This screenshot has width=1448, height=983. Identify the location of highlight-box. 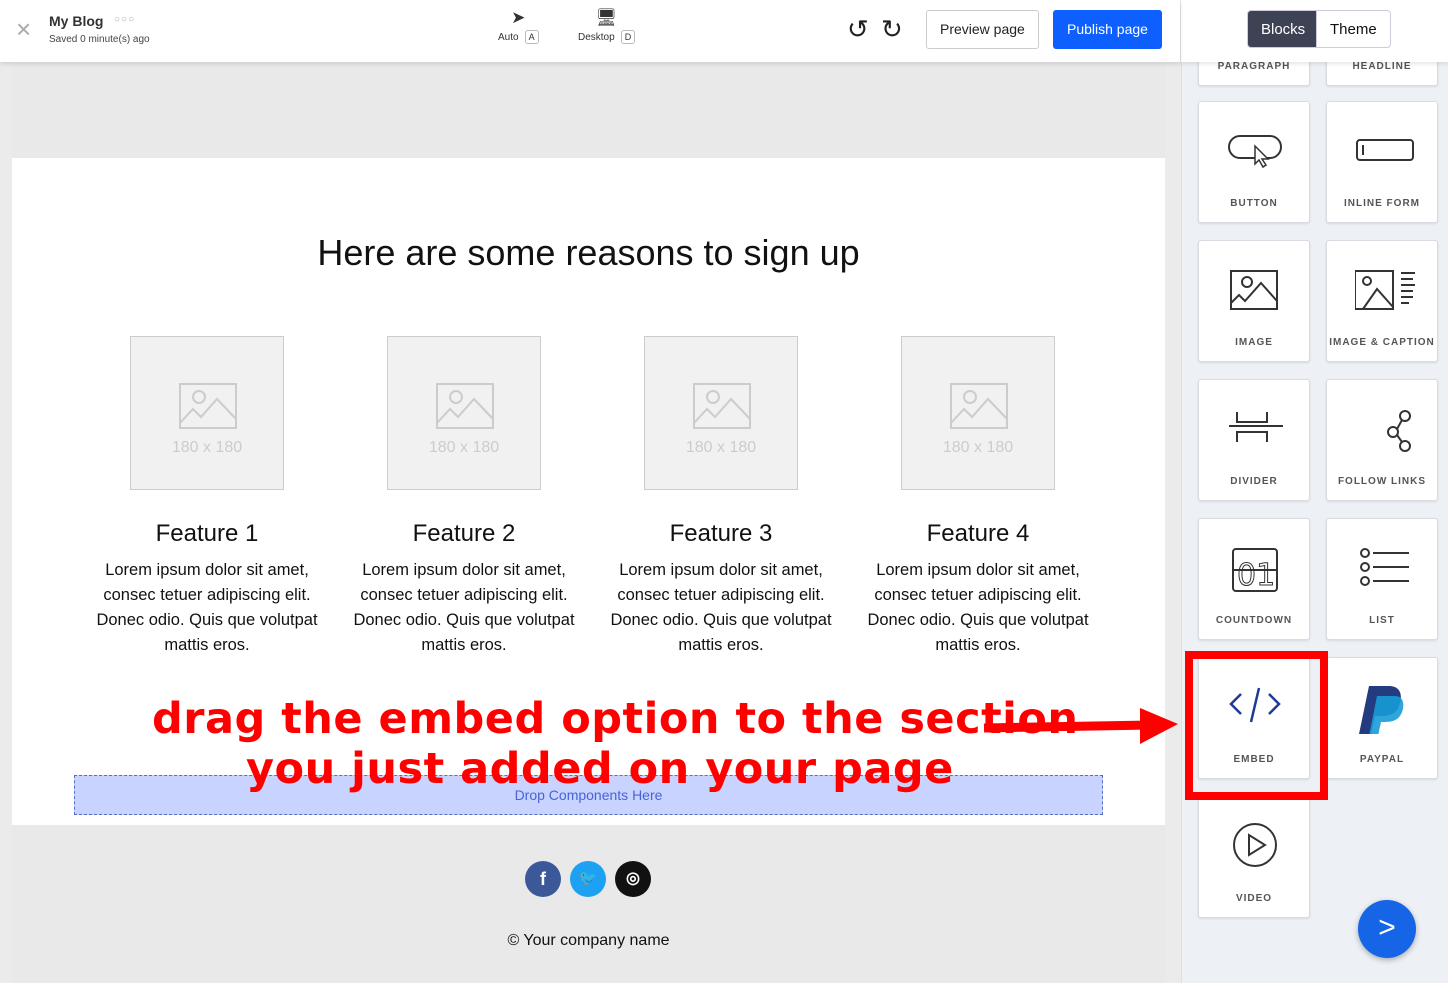
(1256, 725).